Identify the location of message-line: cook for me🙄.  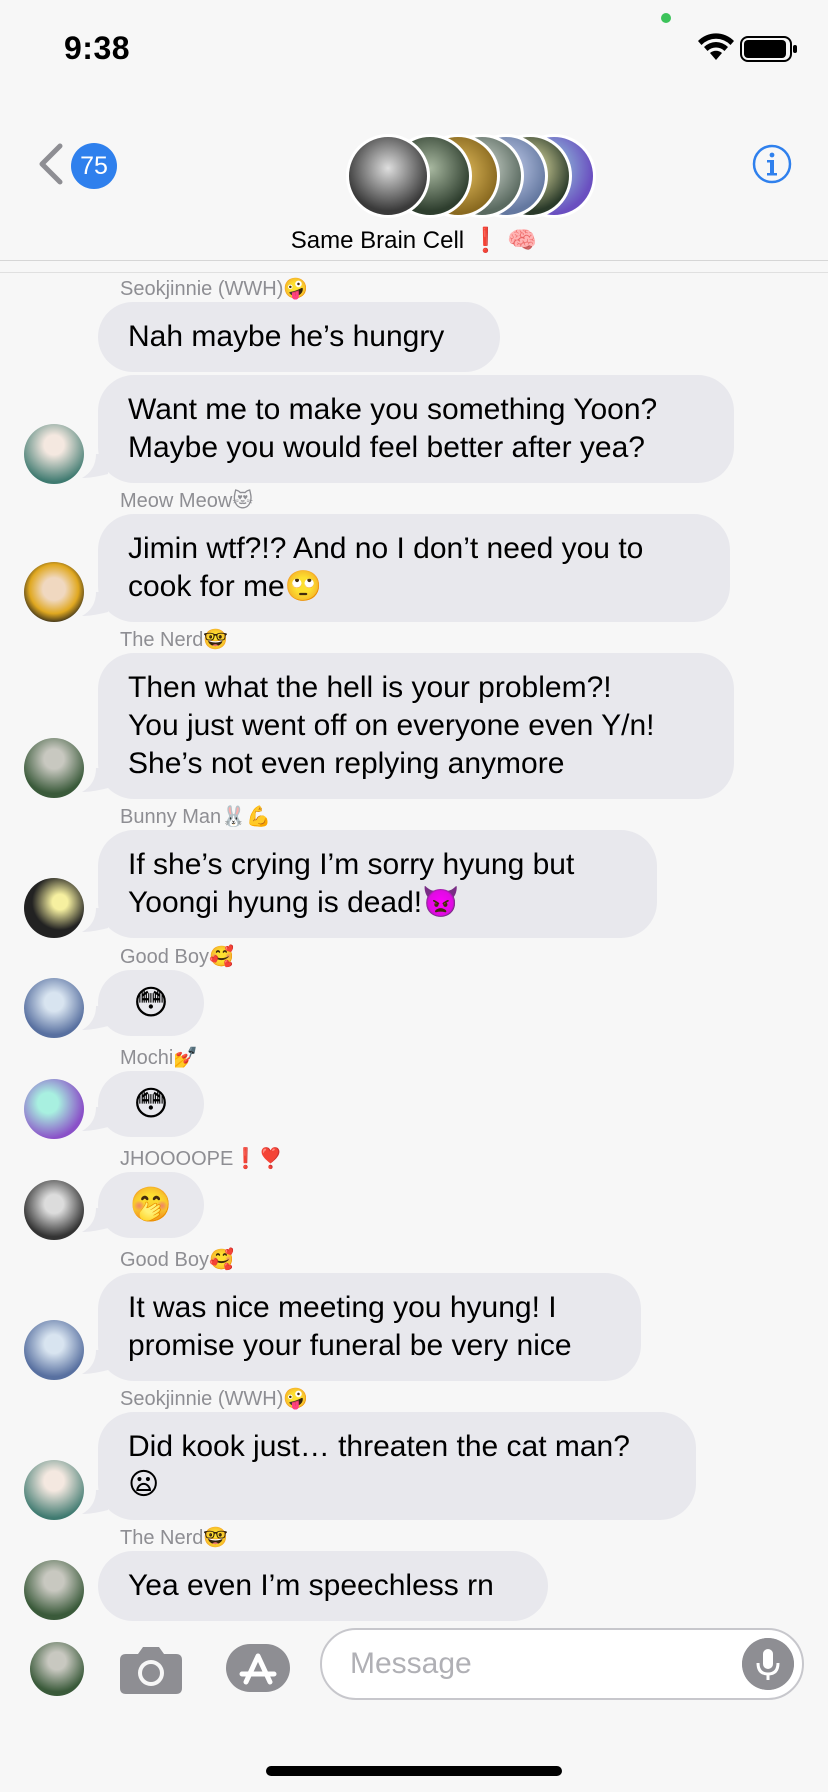
(225, 586).